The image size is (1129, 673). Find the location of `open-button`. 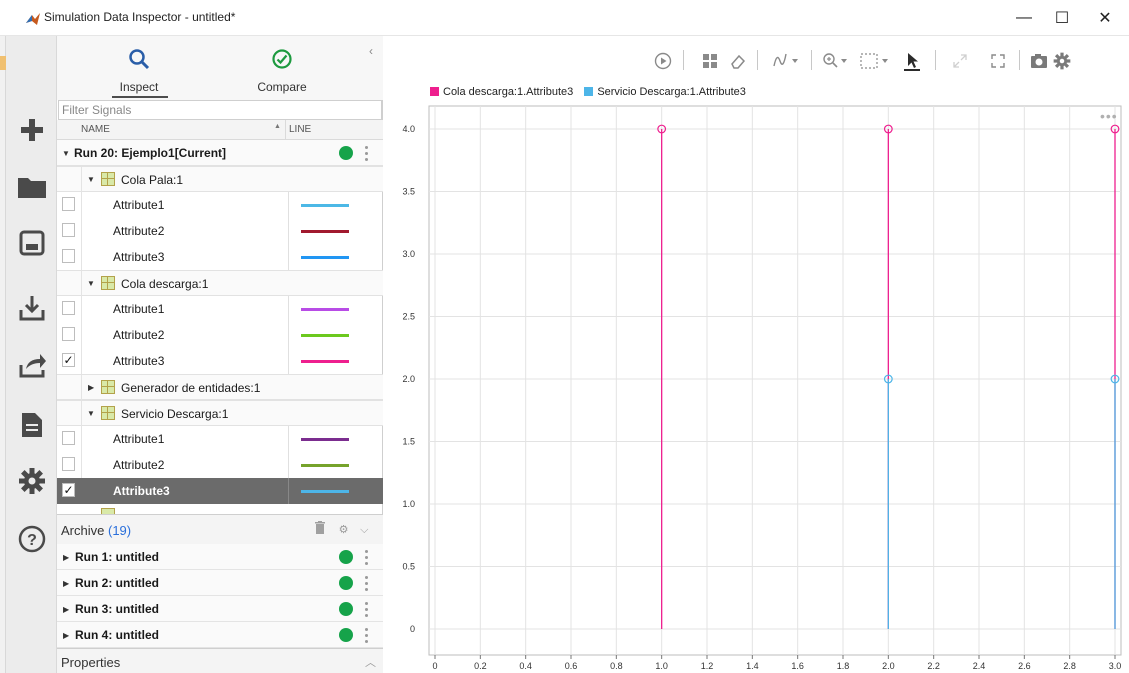

open-button is located at coordinates (32, 187).